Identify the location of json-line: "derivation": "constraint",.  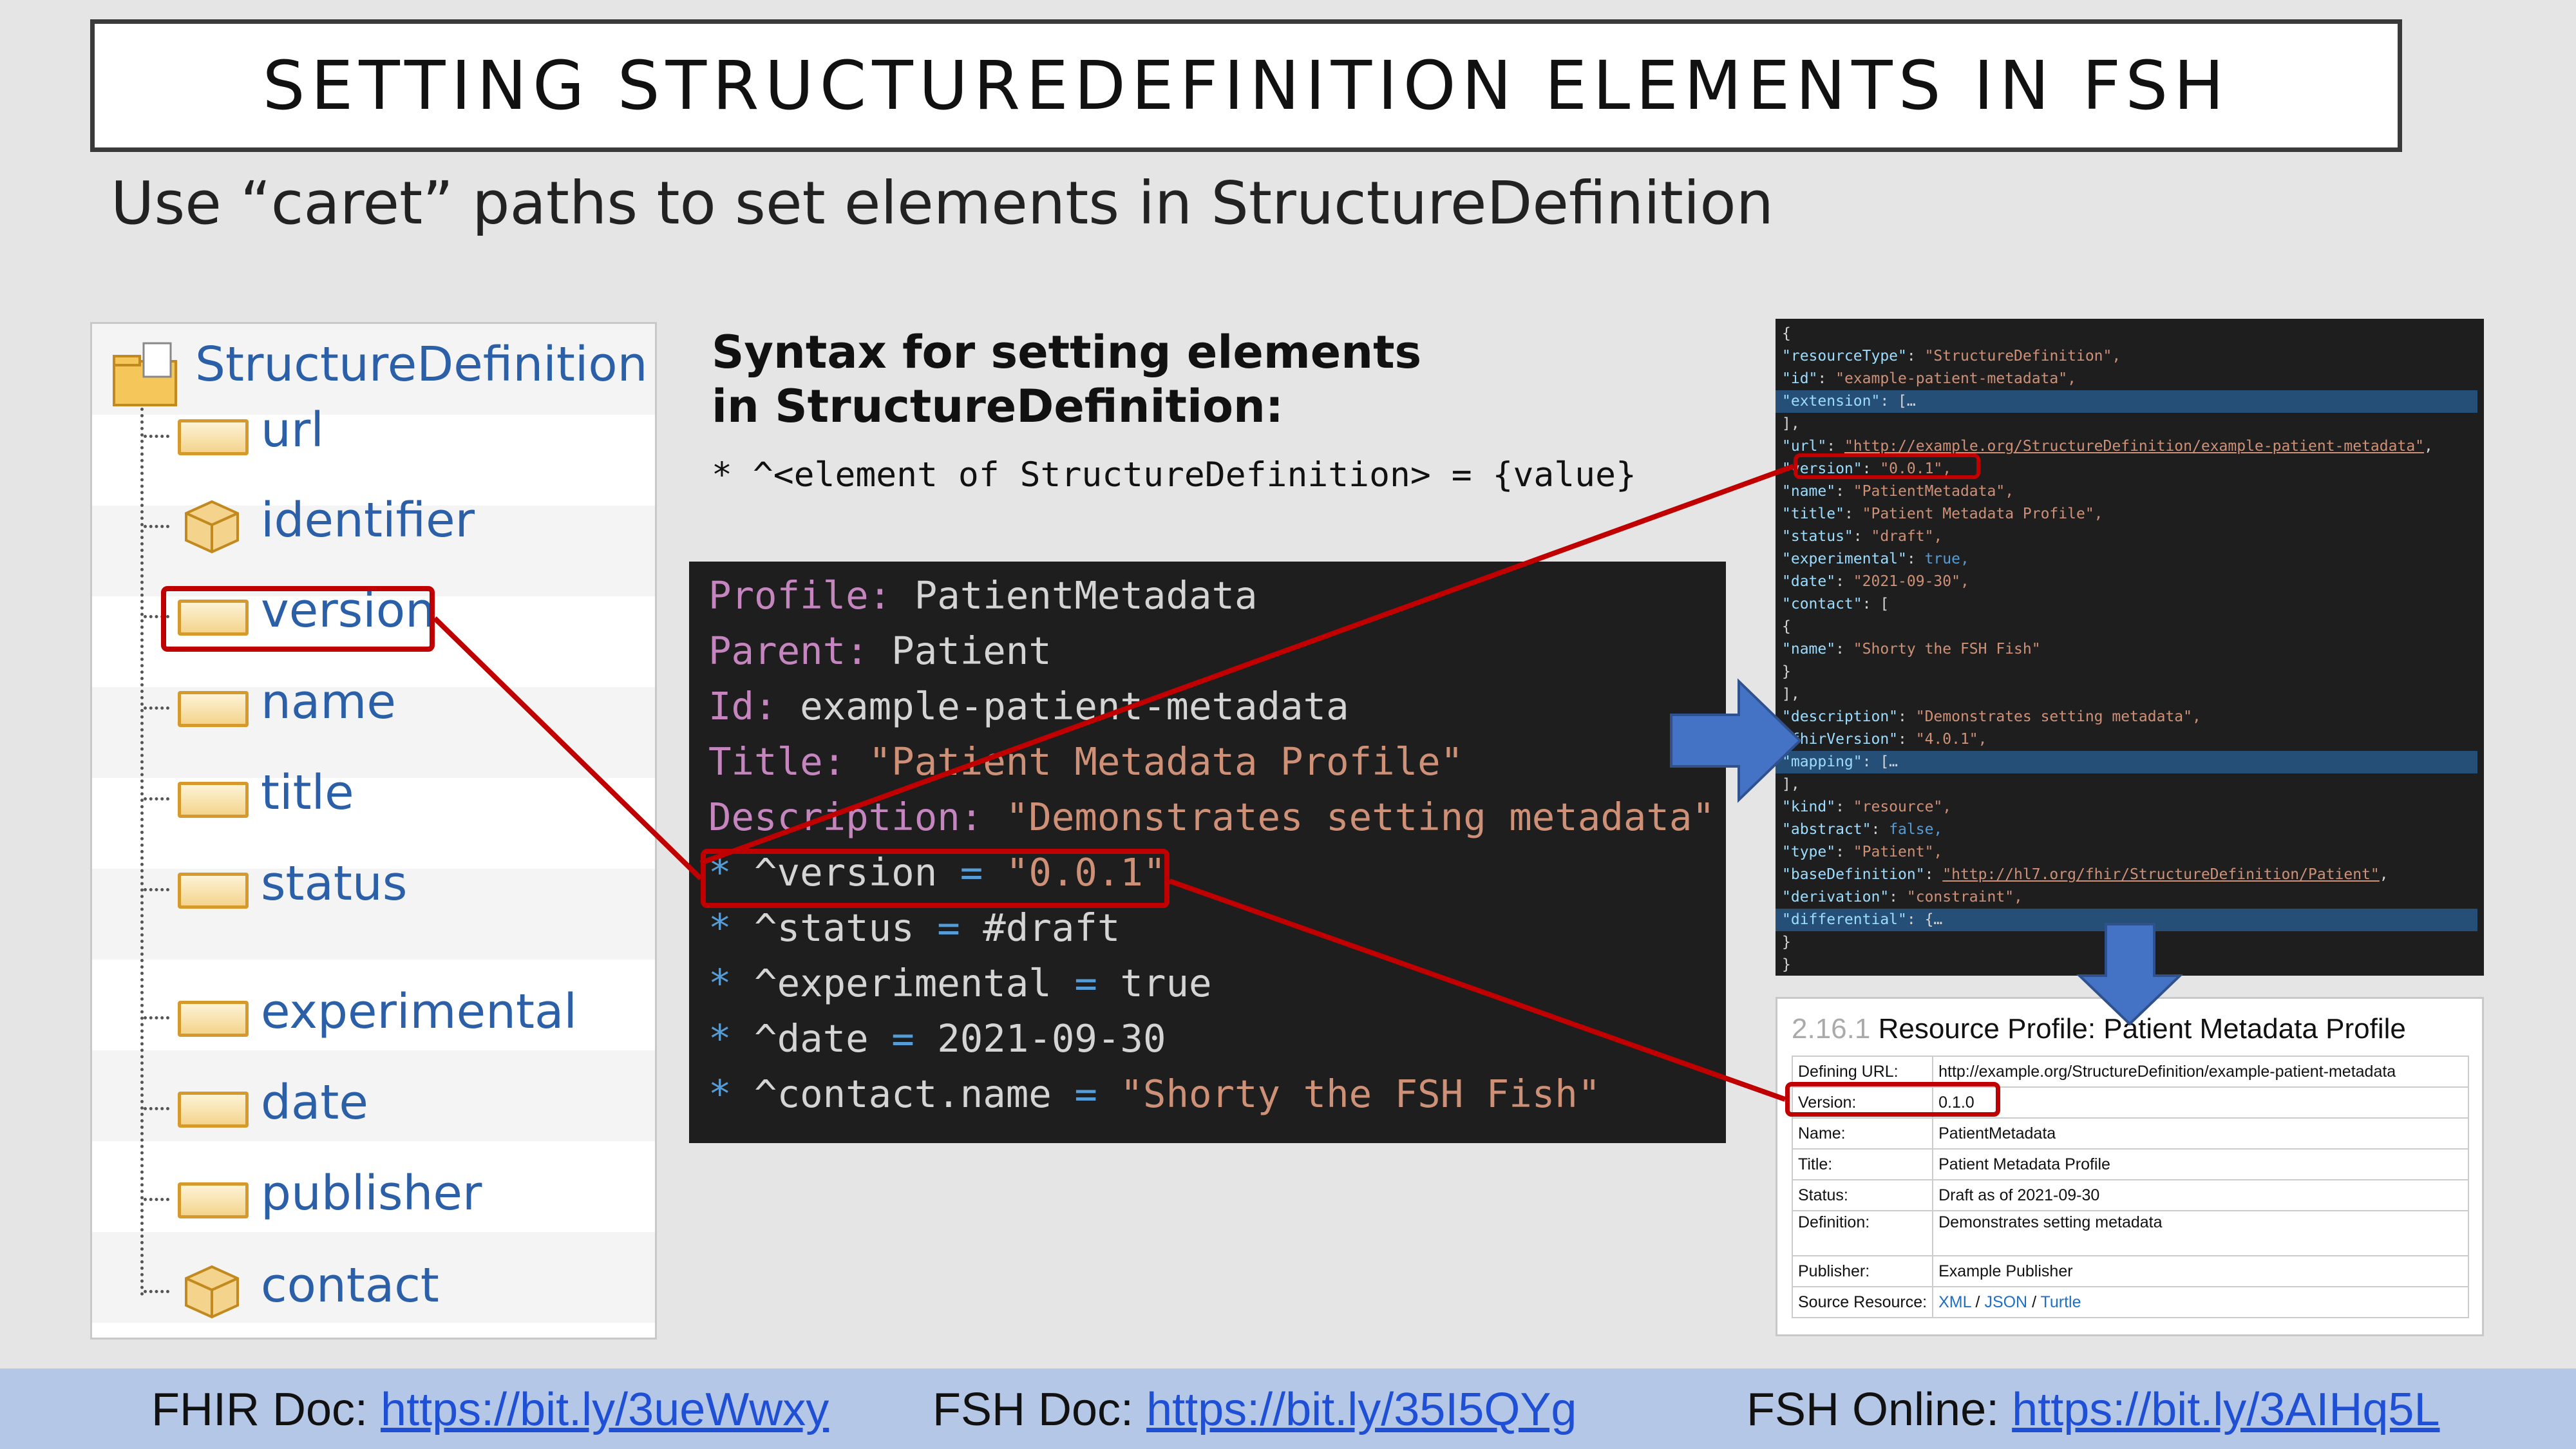
(1902, 897).